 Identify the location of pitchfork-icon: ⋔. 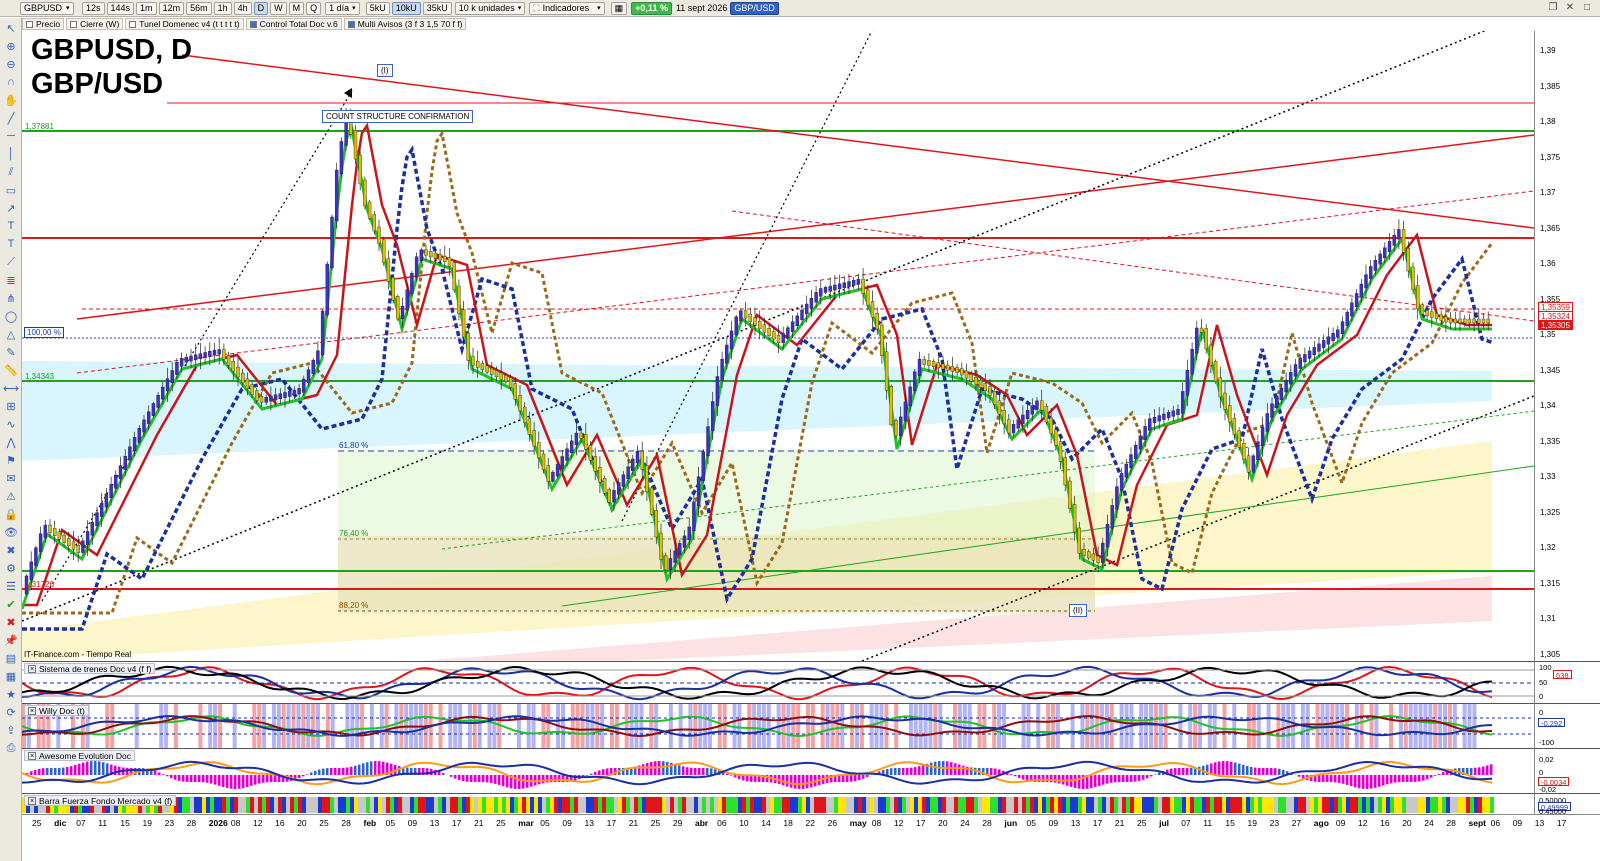
(11, 298).